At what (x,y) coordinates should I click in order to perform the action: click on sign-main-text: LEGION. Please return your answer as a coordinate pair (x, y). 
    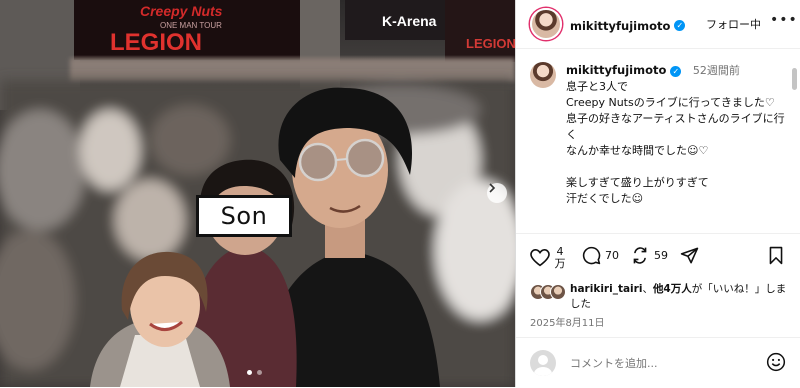
    Looking at the image, I should click on (156, 42).